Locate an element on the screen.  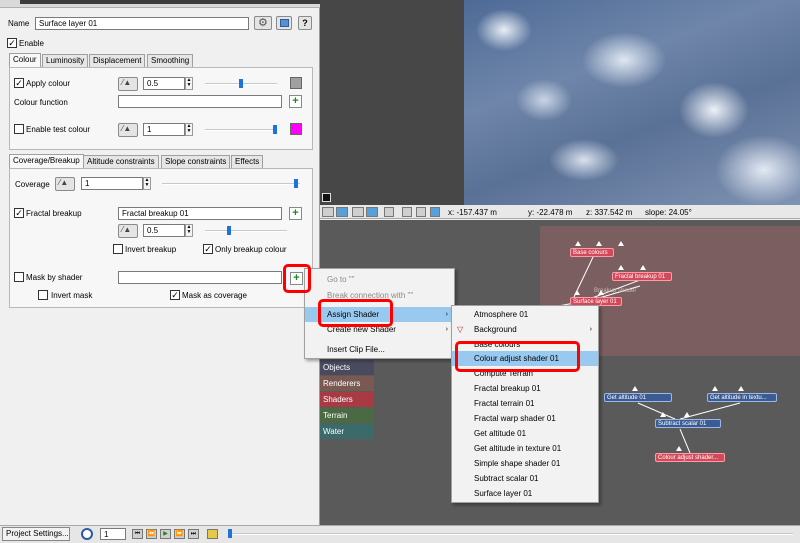
tab-colour: Colour is located at coordinates (25, 60).